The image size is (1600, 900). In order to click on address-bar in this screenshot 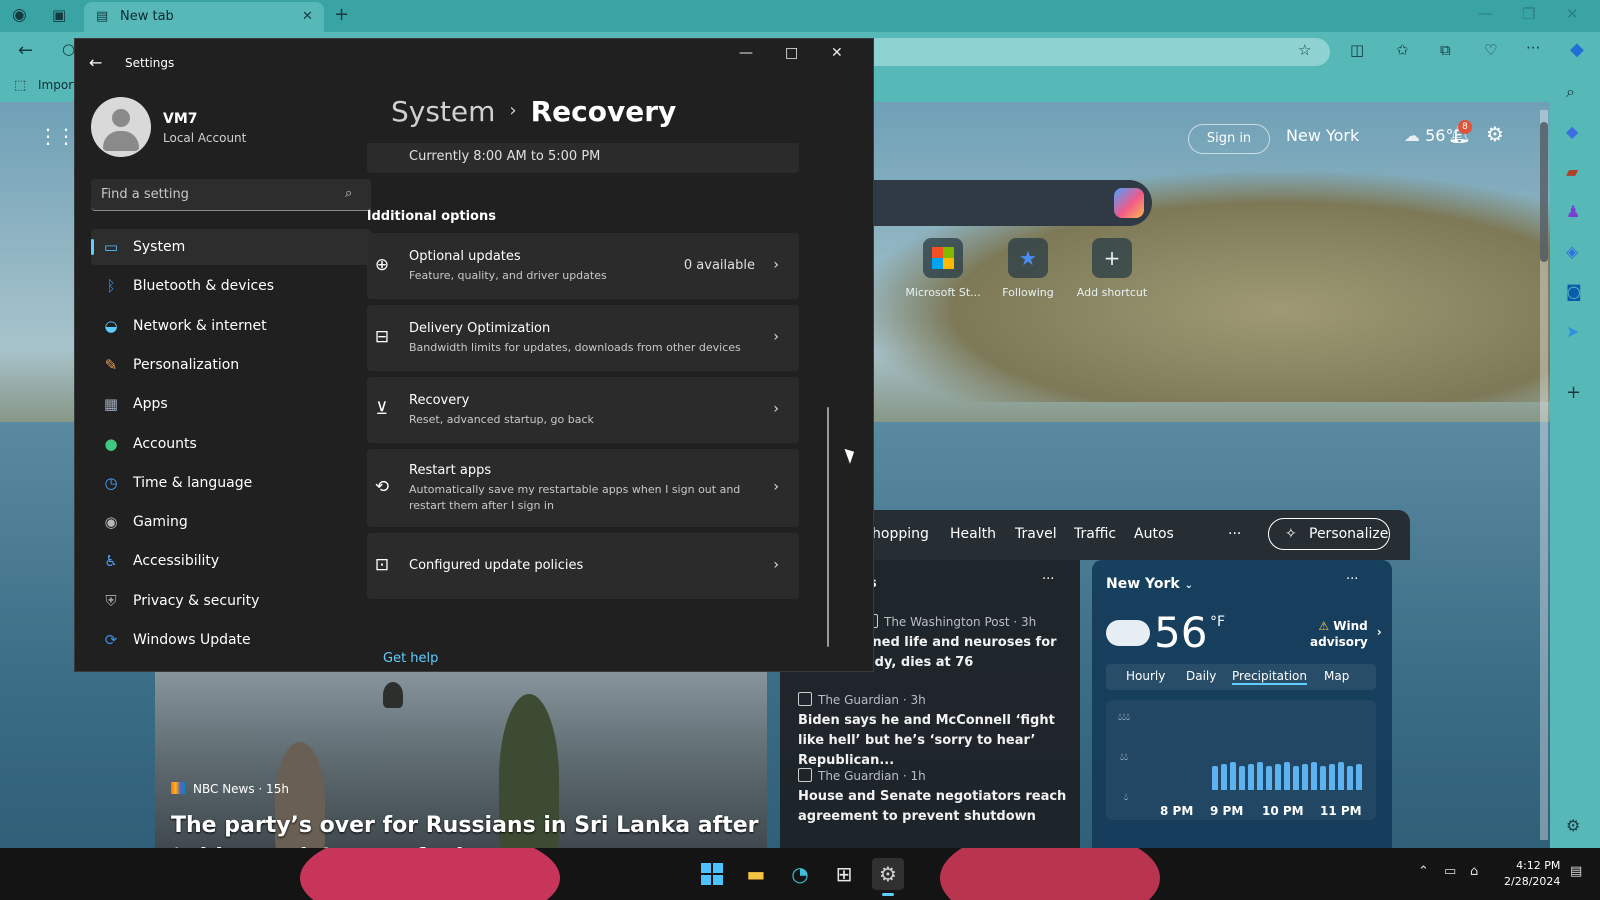, I will do `click(1095, 52)`.